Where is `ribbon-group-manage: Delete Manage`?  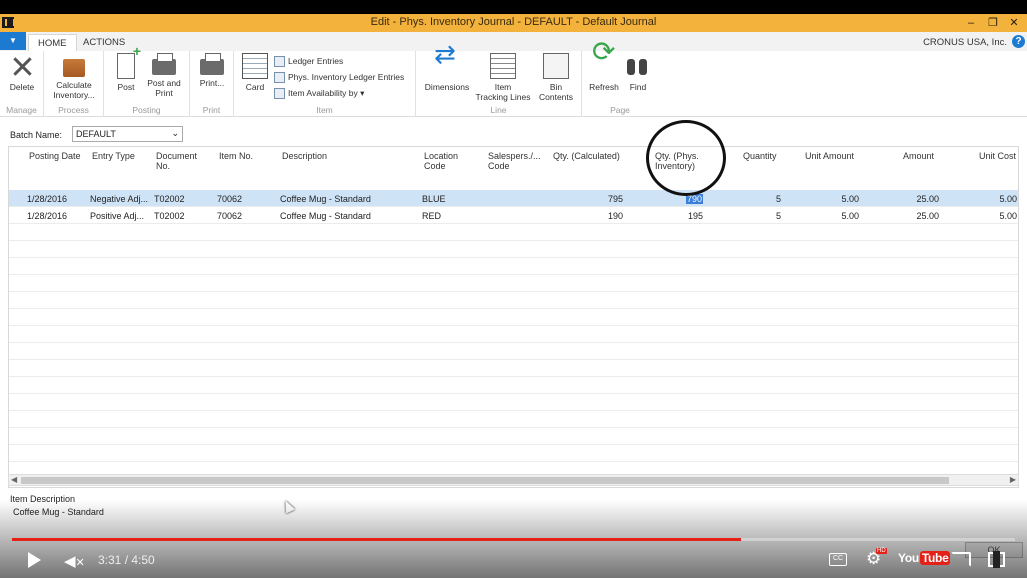
ribbon-group-manage: Delete Manage is located at coordinates (22, 84).